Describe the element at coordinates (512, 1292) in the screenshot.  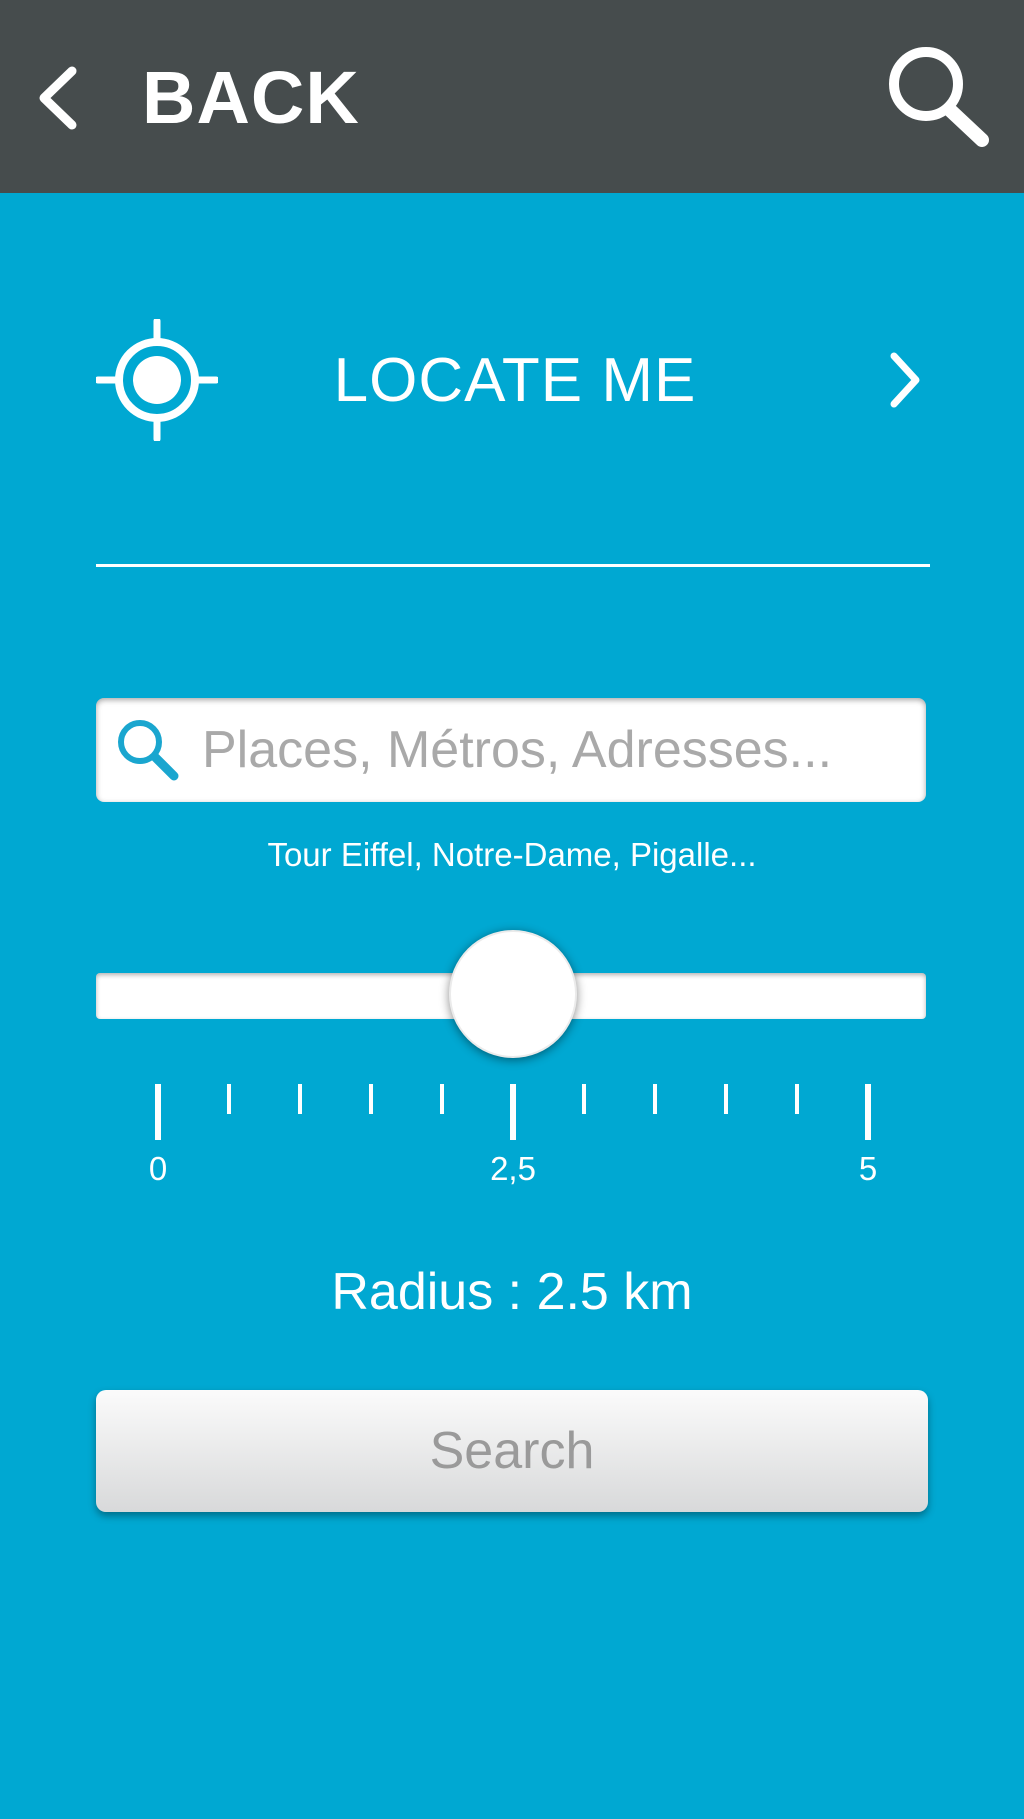
I see `radius-readout: Radius : 2.5 km` at that location.